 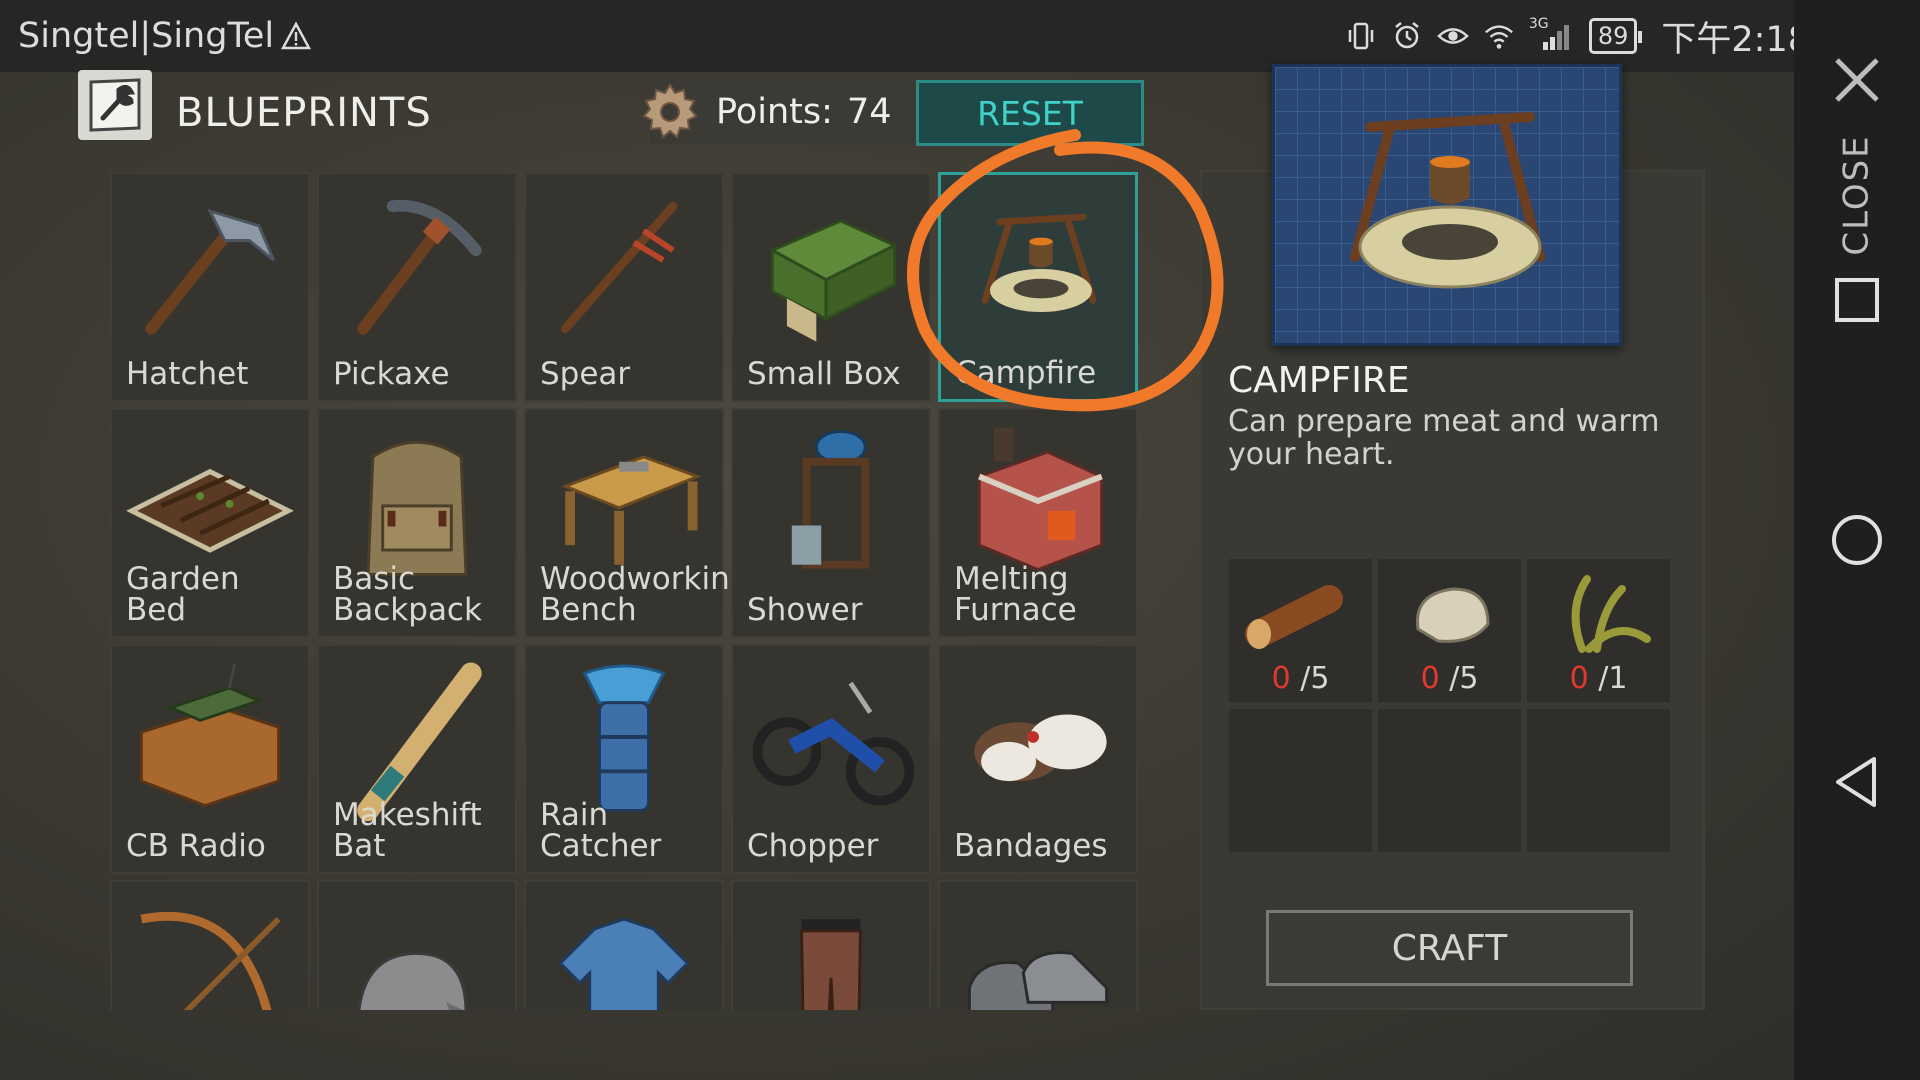 I want to click on item-label: Chopper, so click(x=813, y=846).